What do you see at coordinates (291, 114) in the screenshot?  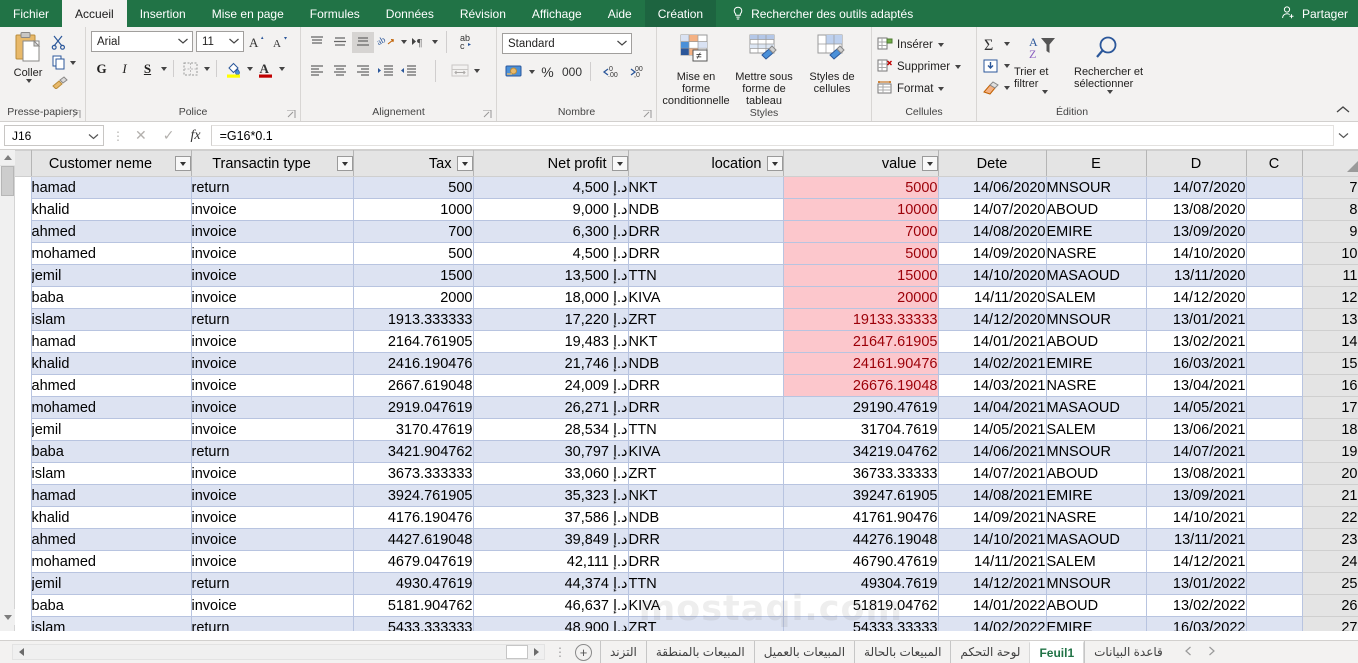 I see `font-dialog-launcher-icon` at bounding box center [291, 114].